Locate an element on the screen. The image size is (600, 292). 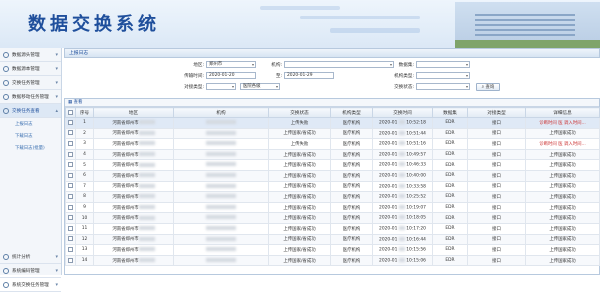
sidebar-item-move-task: 数据移动任务管理 ▾ is located at coordinates (30, 97).